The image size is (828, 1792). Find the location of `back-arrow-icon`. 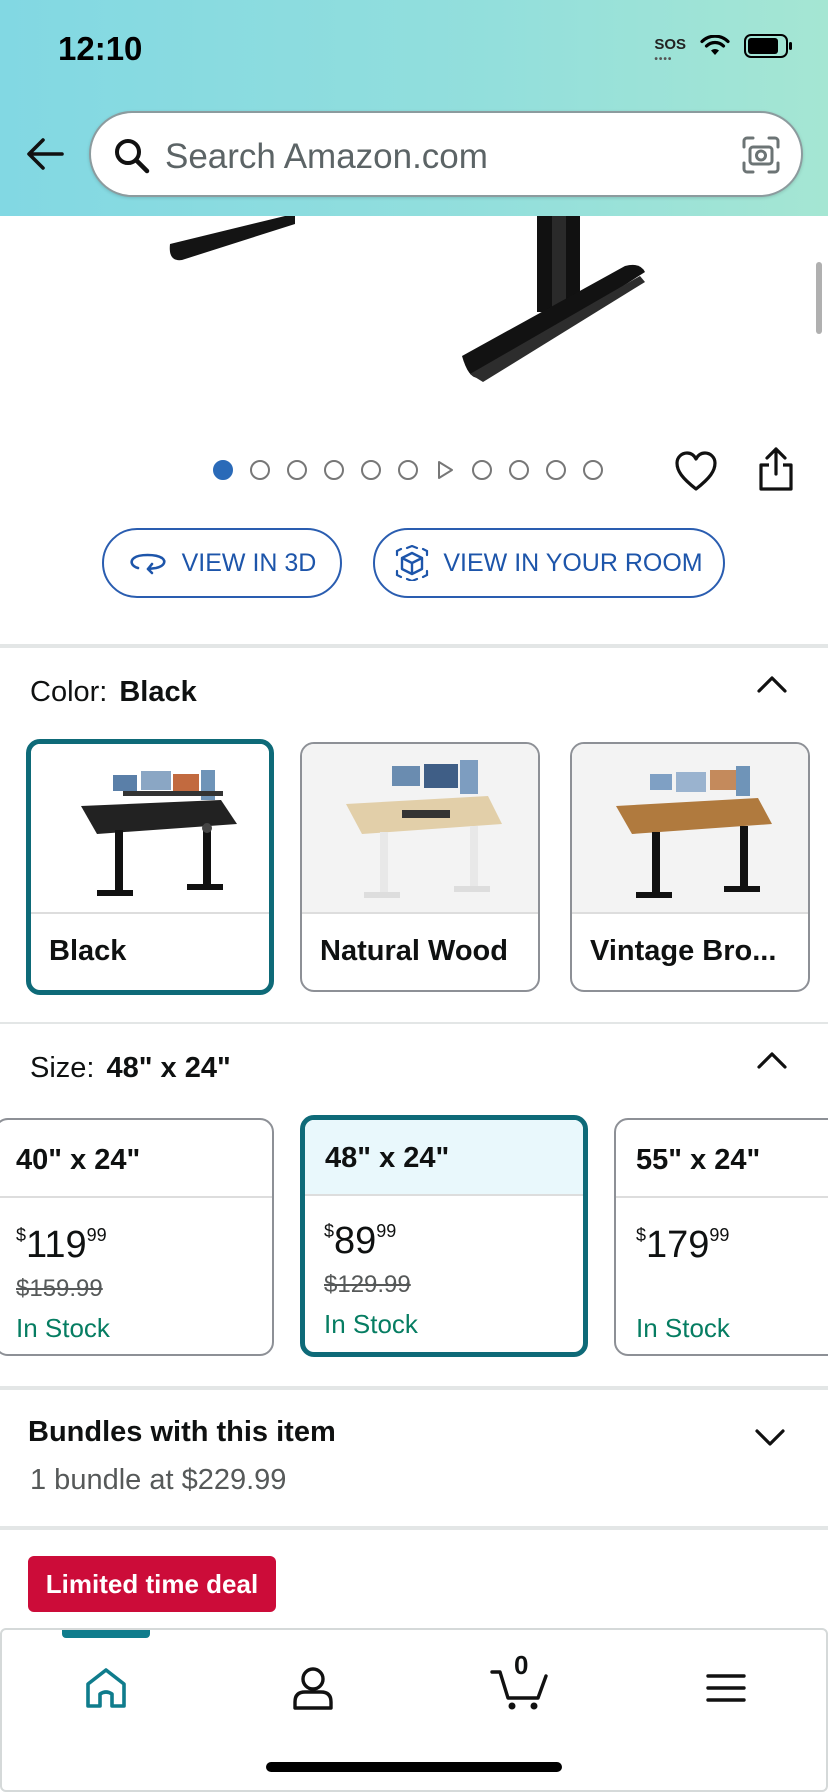

back-arrow-icon is located at coordinates (45, 154).